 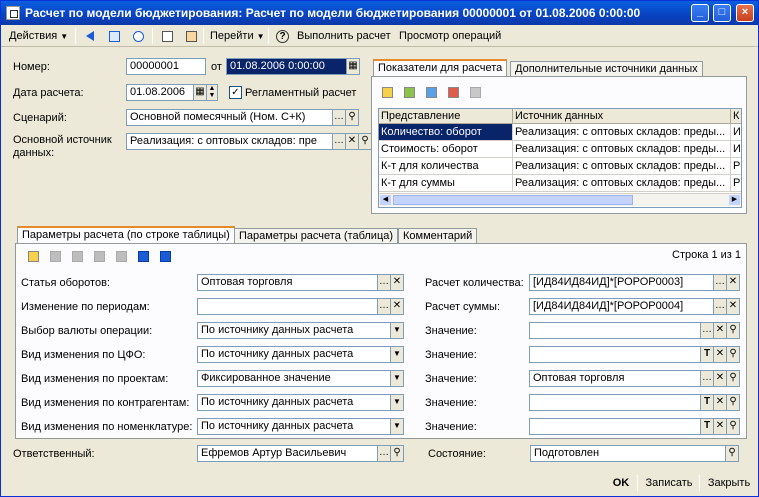 What do you see at coordinates (446, 116) in the screenshot?
I see `column-header: Представление` at bounding box center [446, 116].